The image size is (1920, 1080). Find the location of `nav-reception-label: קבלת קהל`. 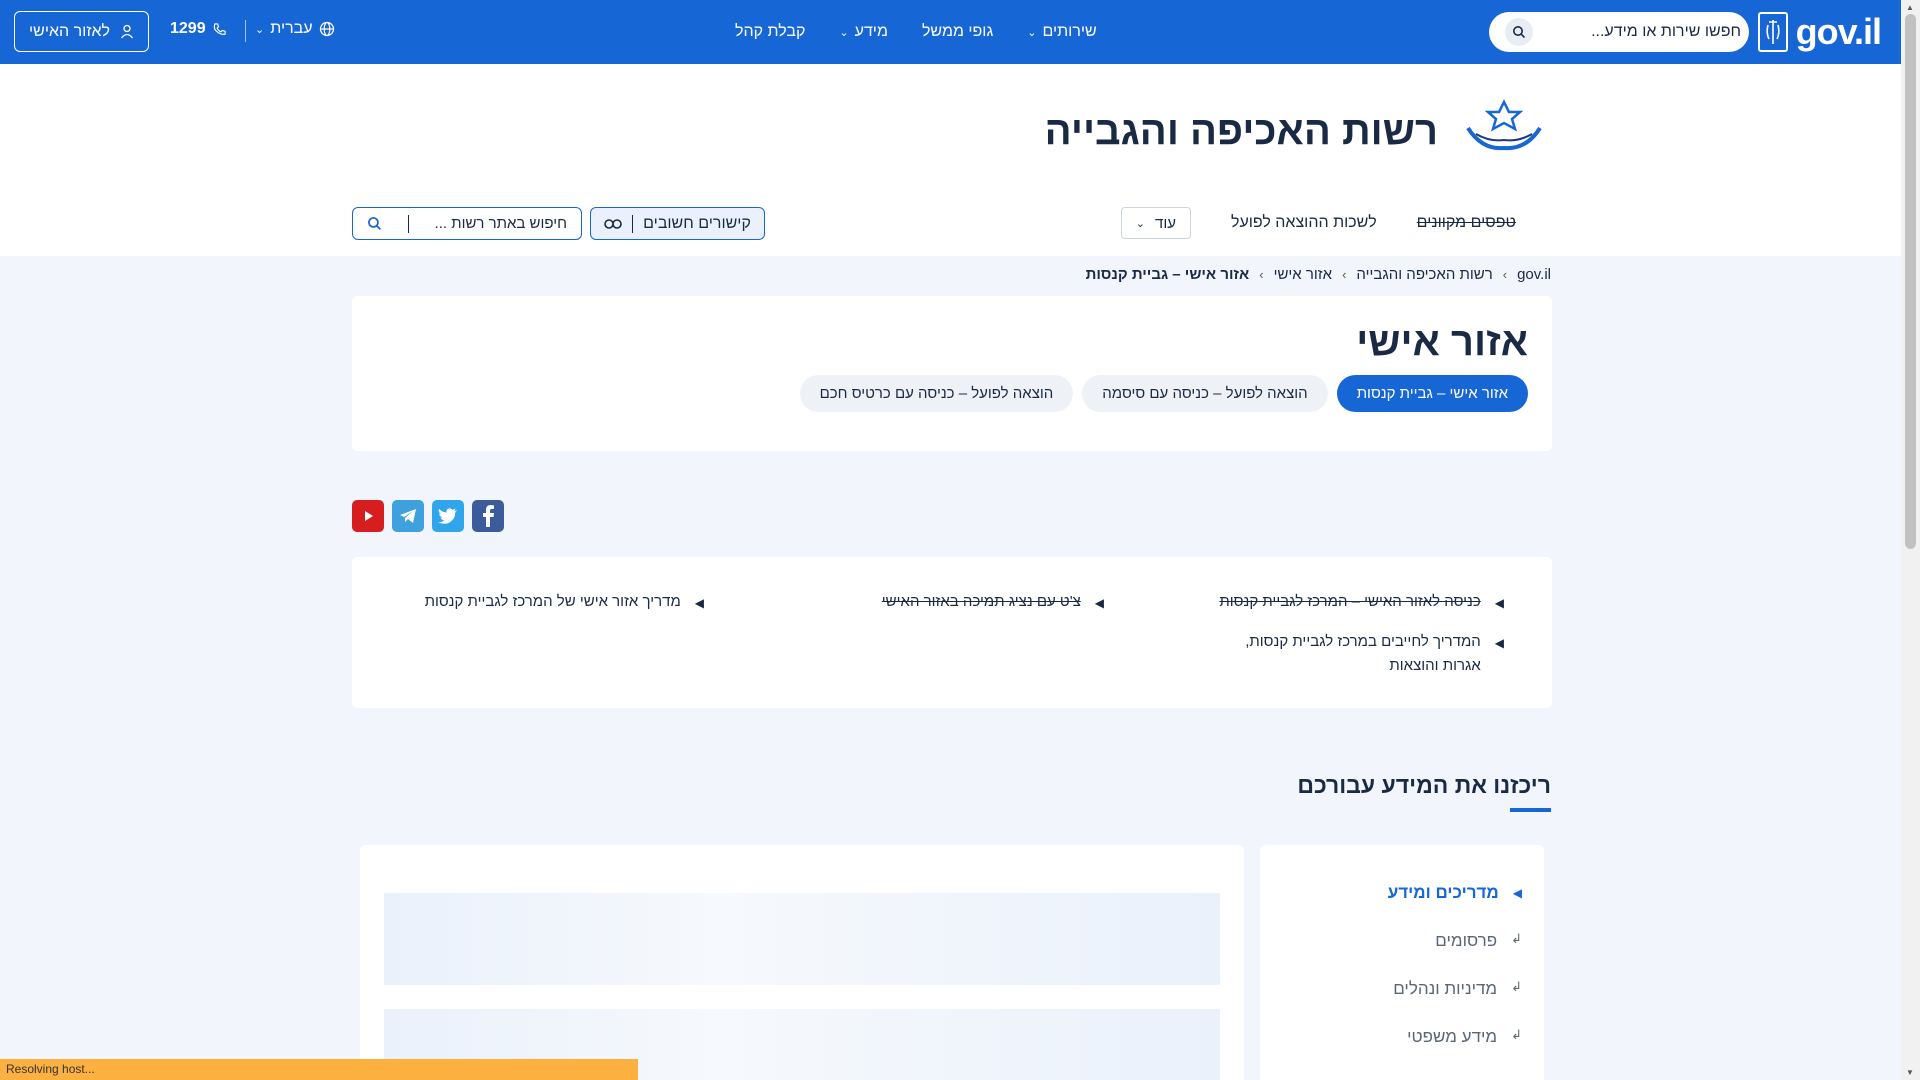

nav-reception-label: קבלת קהל is located at coordinates (770, 31).